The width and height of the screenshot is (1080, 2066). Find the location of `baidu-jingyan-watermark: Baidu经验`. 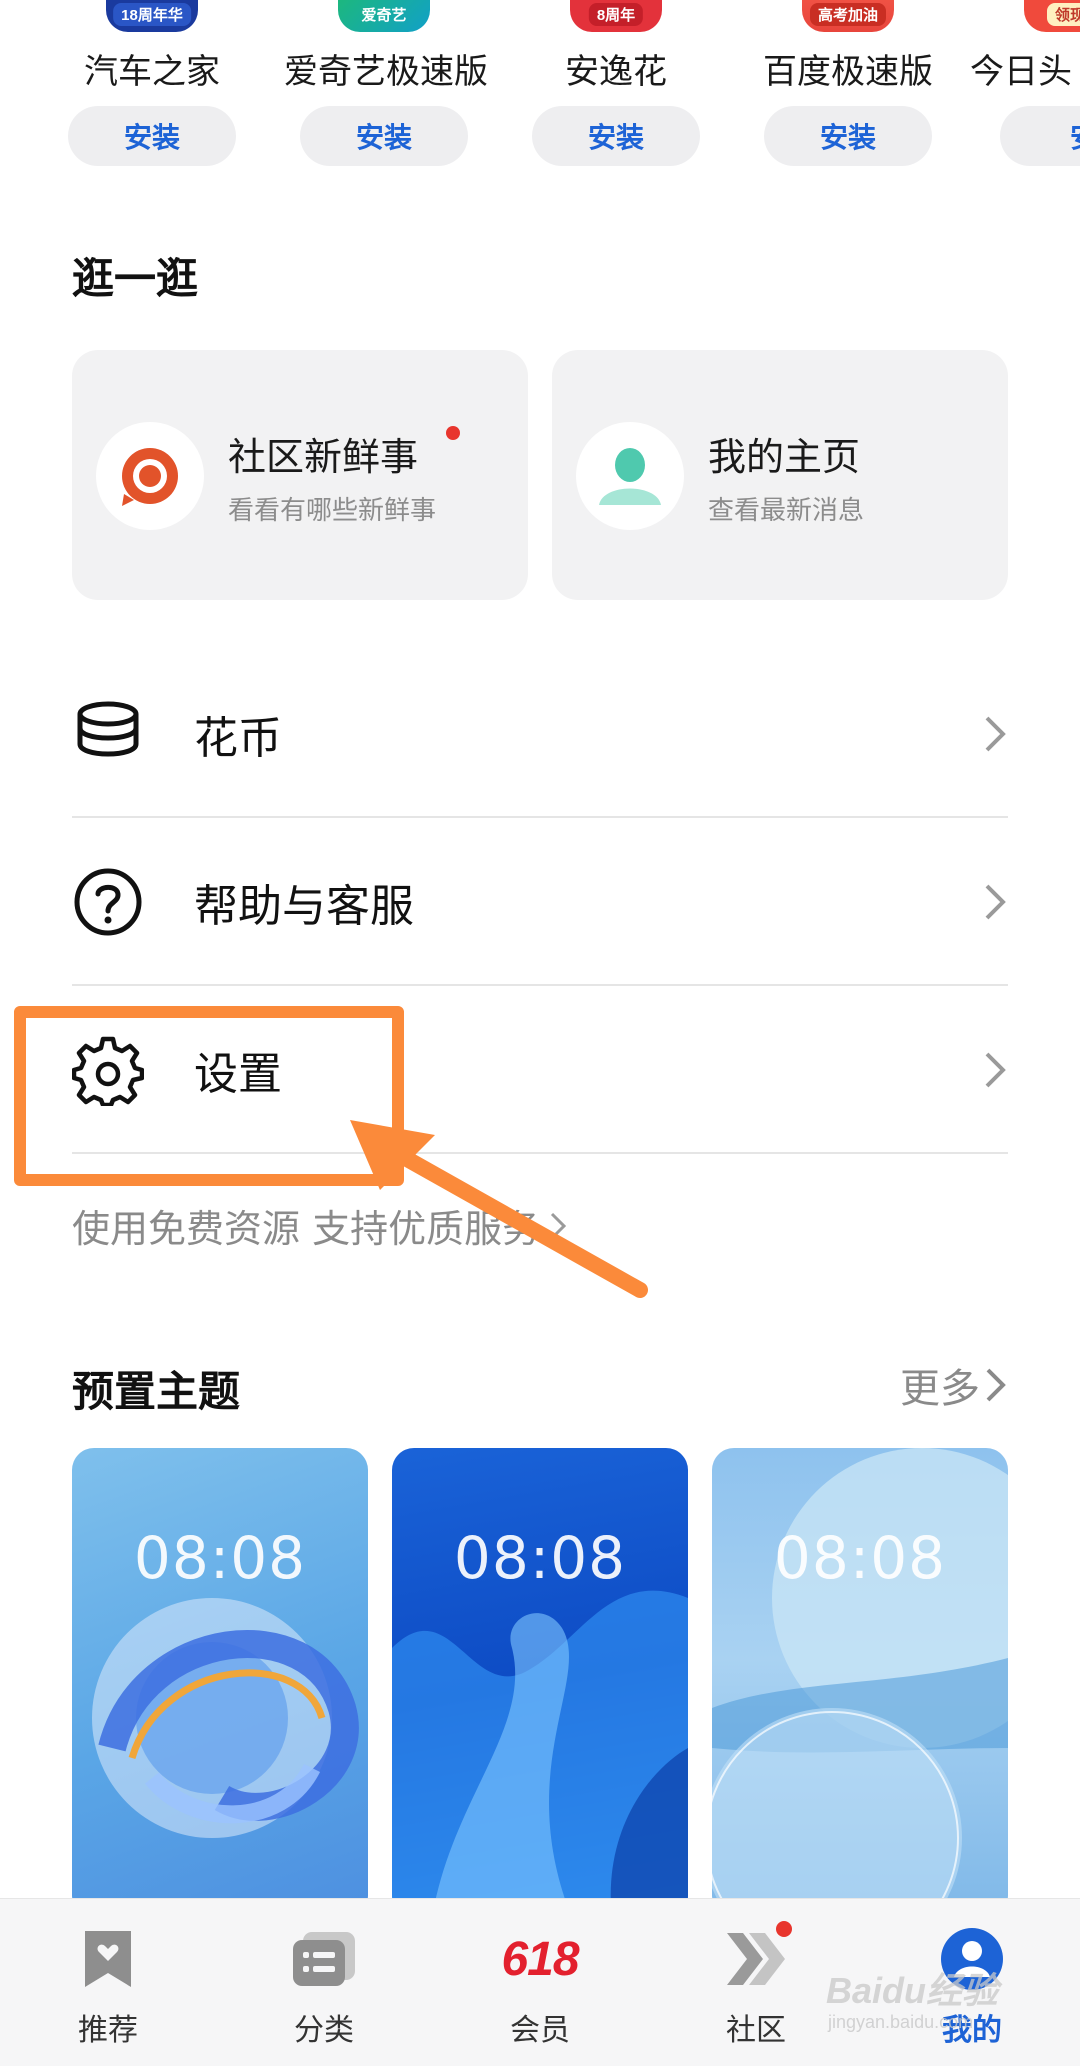

baidu-jingyan-watermark: Baidu经验 is located at coordinates (912, 1990).